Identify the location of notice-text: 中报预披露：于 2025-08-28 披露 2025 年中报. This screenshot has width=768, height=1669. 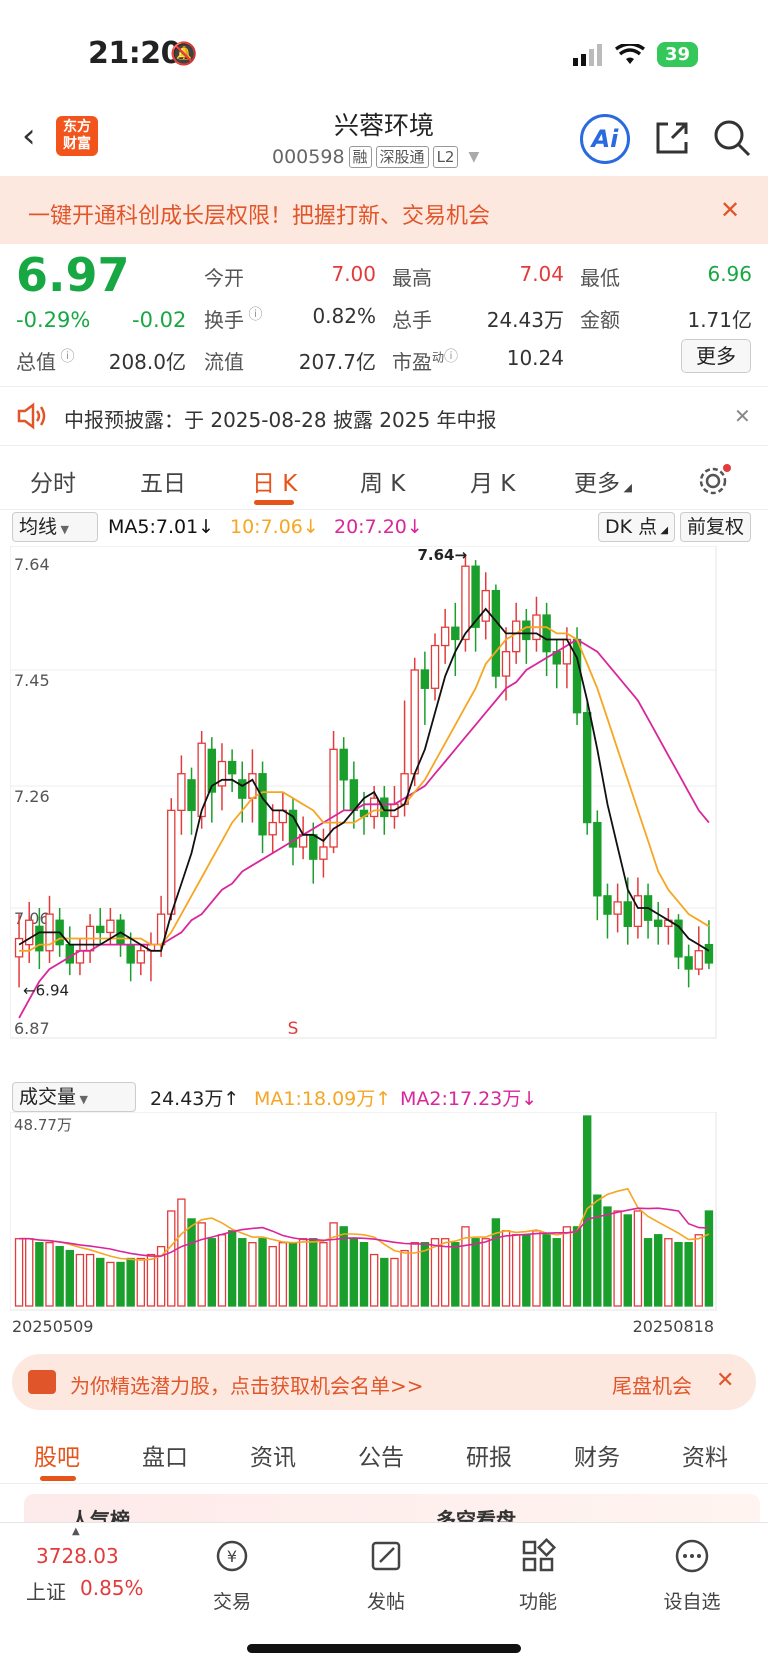
(280, 418).